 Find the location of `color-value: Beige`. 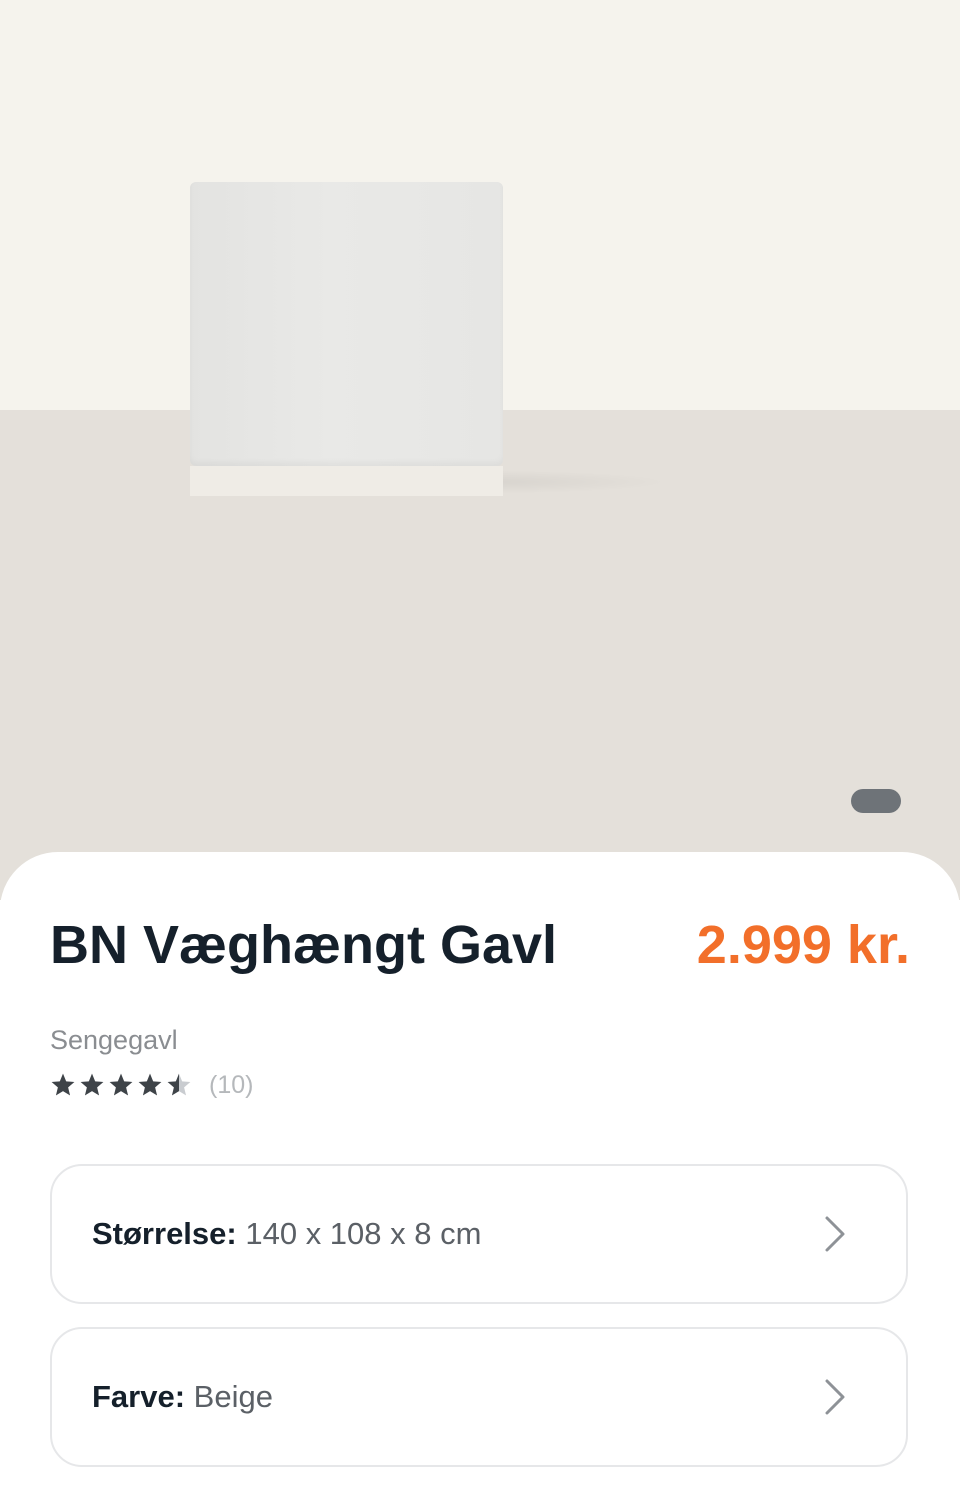

color-value: Beige is located at coordinates (233, 1396).